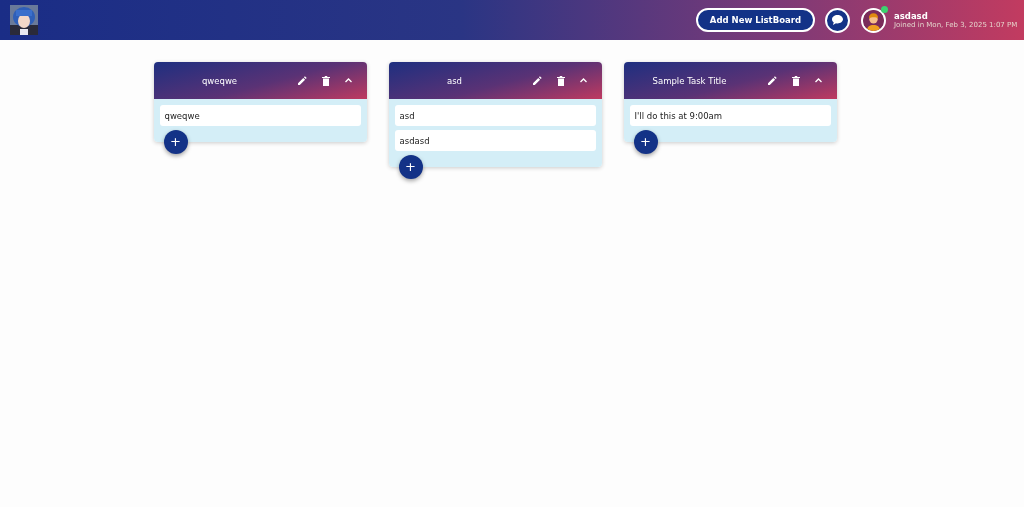 Image resolution: width=1024 pixels, height=507 pixels. I want to click on task-item: qweqwe, so click(260, 115).